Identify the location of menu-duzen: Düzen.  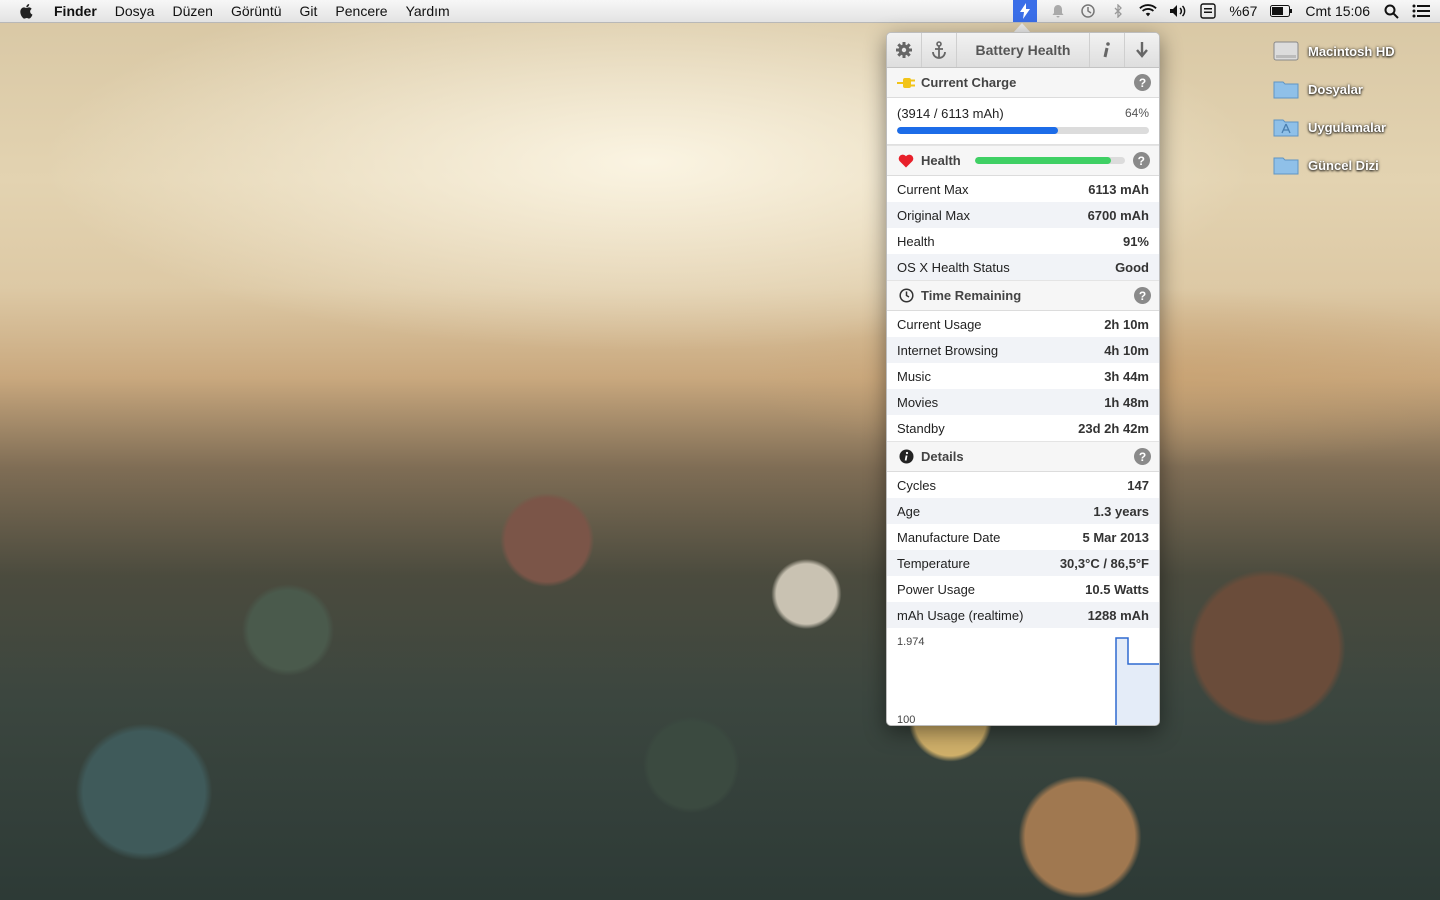
(192, 11).